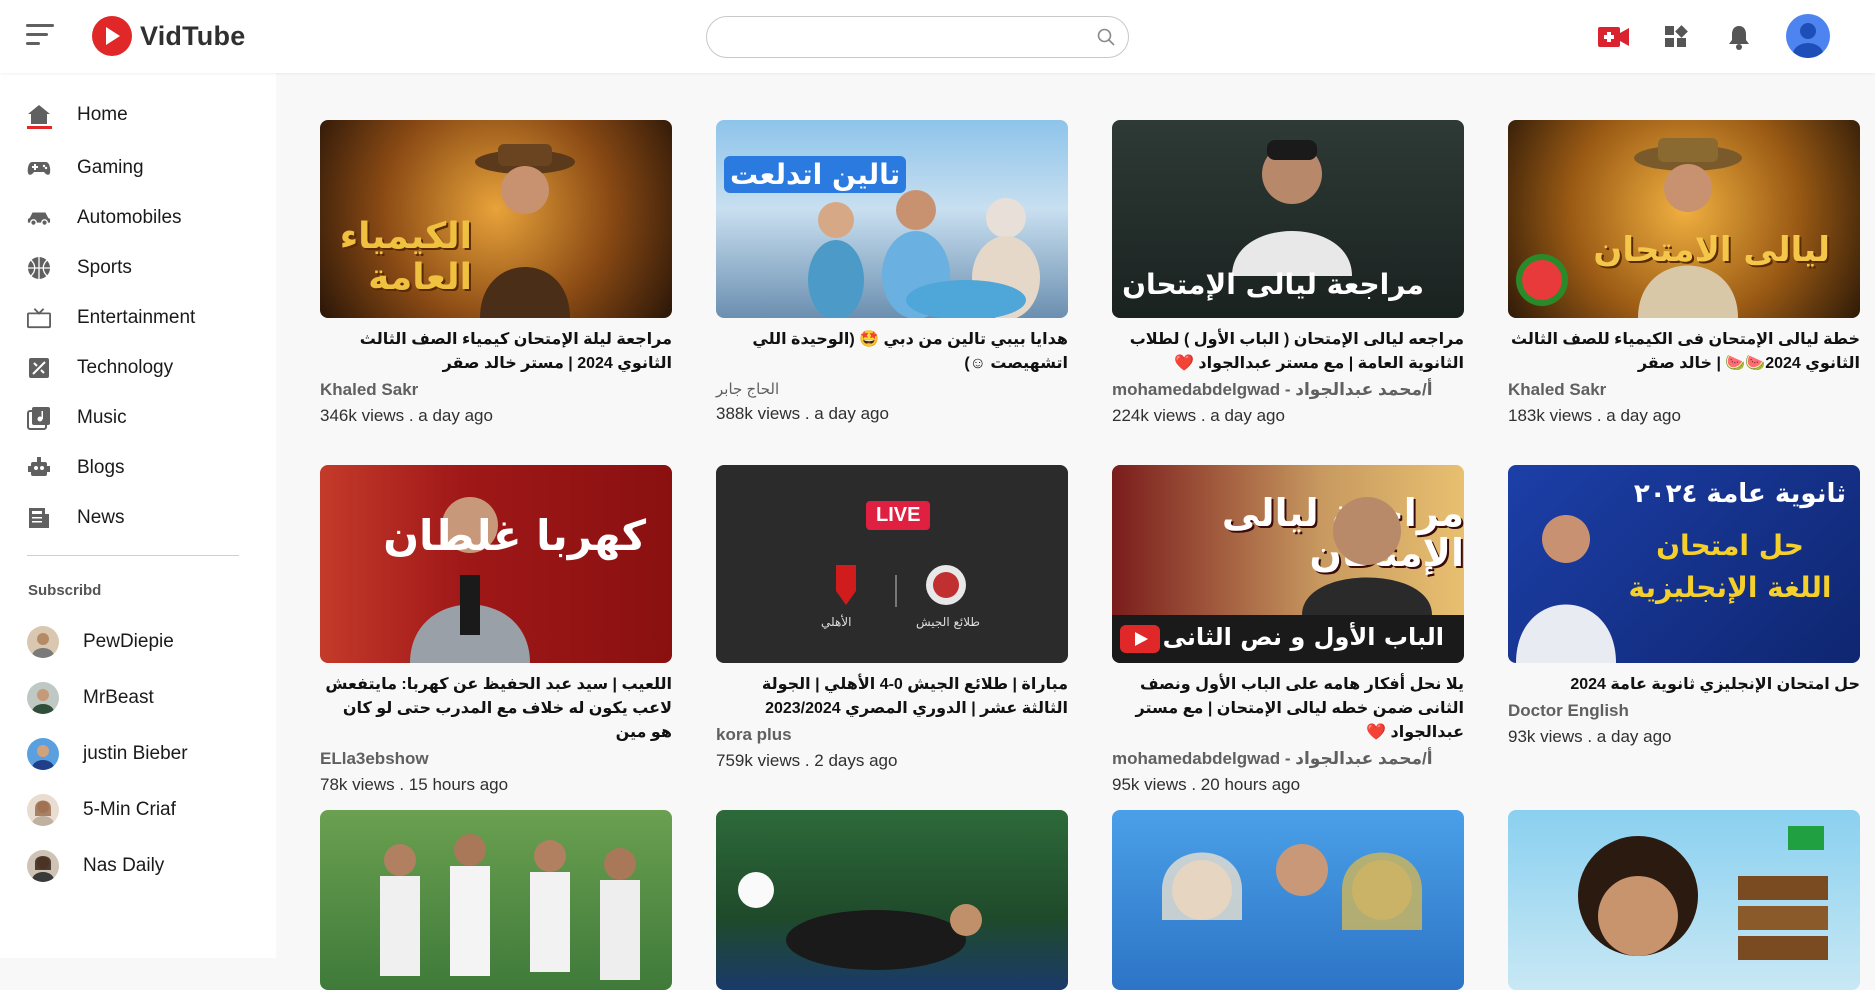  What do you see at coordinates (138, 218) in the screenshot?
I see `sidebar-item-automobiles: Automobiles` at bounding box center [138, 218].